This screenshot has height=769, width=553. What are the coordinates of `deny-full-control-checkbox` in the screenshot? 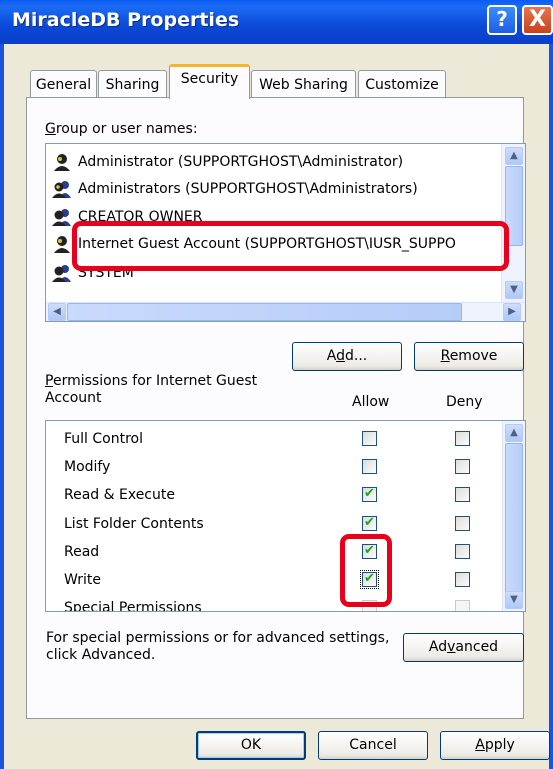 It's located at (462, 438).